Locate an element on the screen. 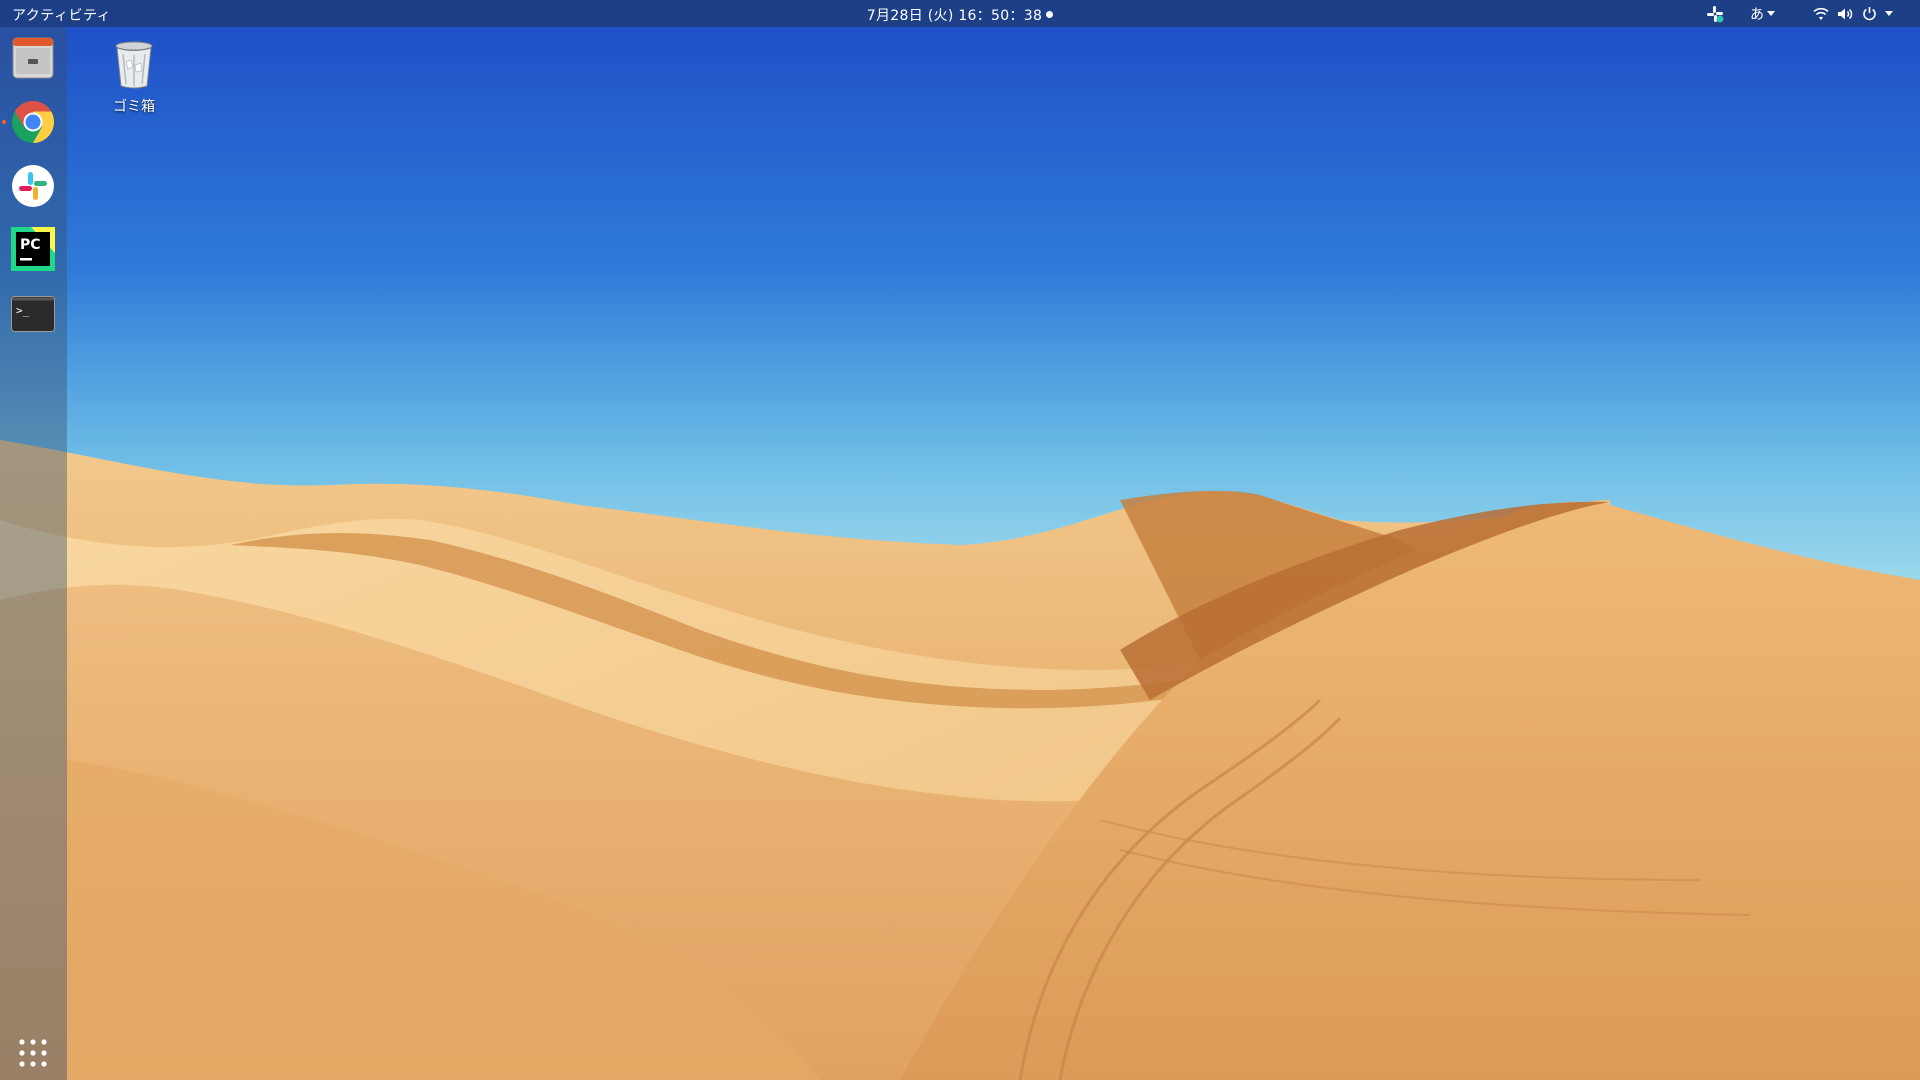  svg-text: PC is located at coordinates (30, 245).